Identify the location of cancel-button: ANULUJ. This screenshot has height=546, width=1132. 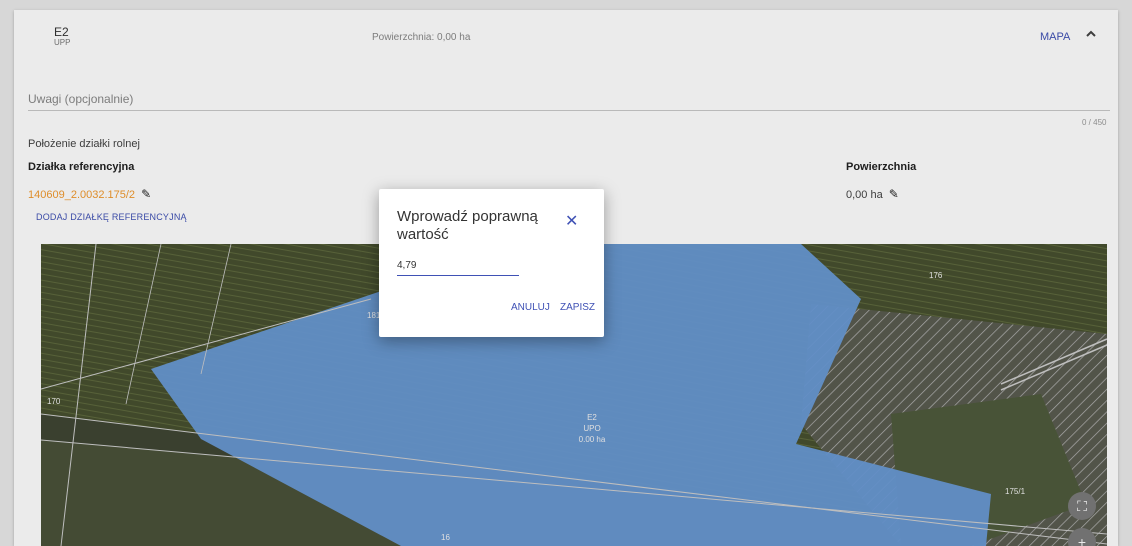
(530, 307).